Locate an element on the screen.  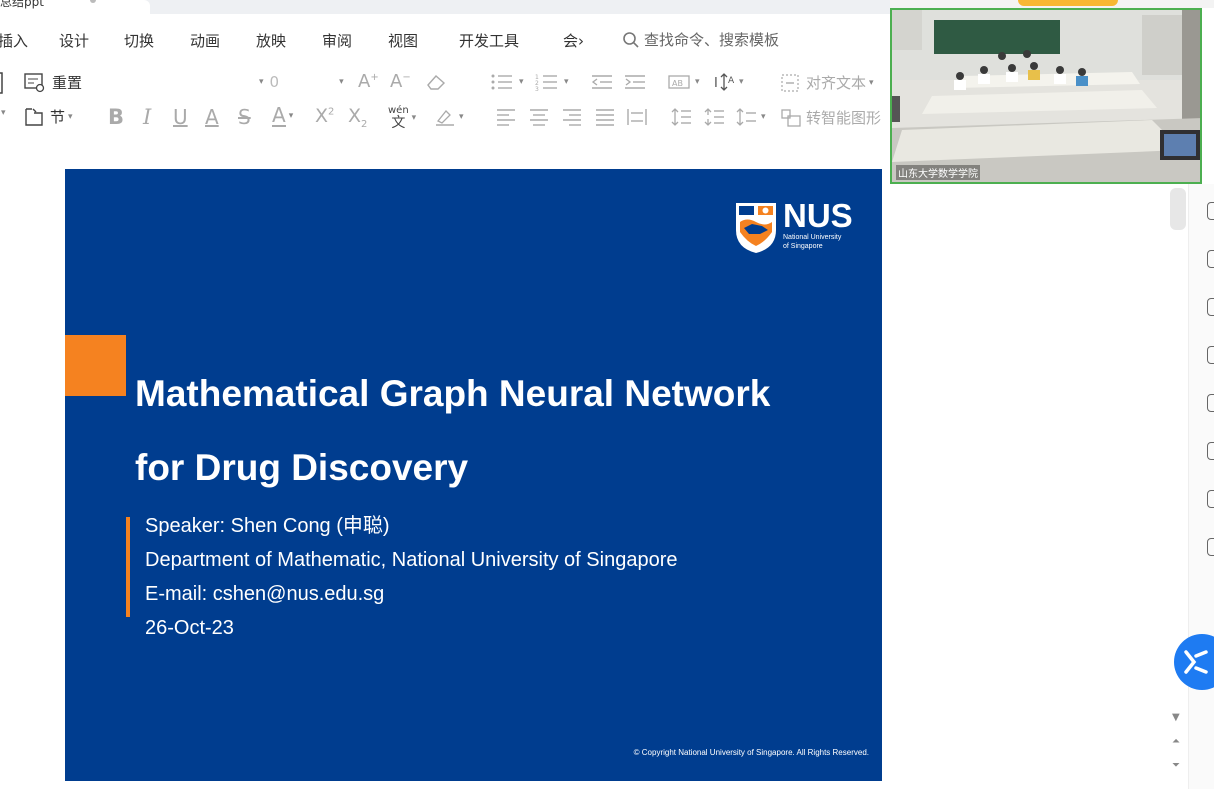
document-tab: 总结ppt is located at coordinates (75, 7).